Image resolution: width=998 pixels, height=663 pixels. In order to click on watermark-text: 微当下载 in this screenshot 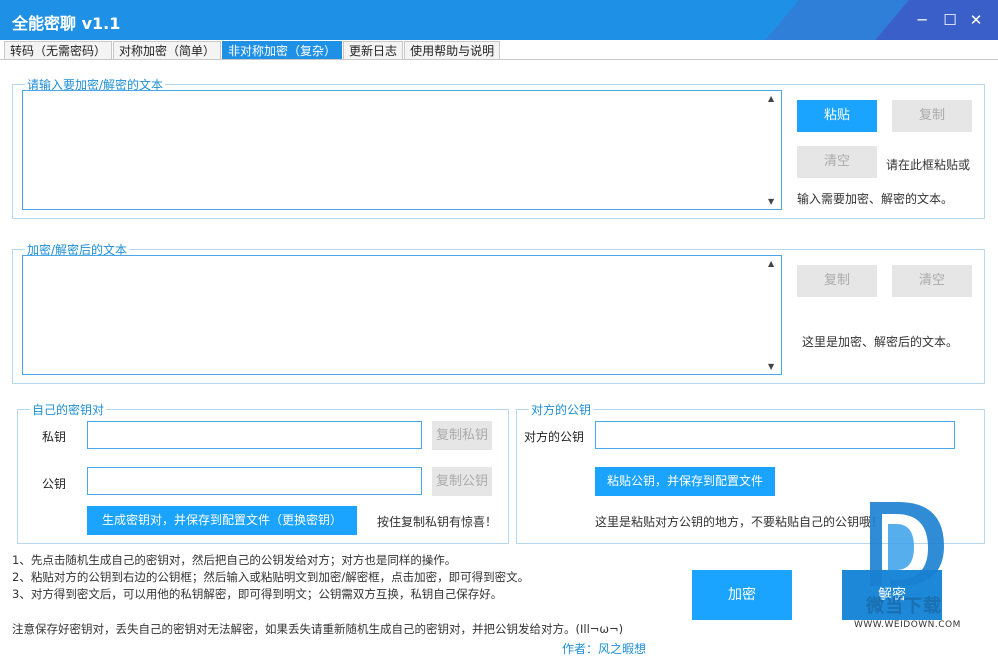, I will do `click(904, 606)`.